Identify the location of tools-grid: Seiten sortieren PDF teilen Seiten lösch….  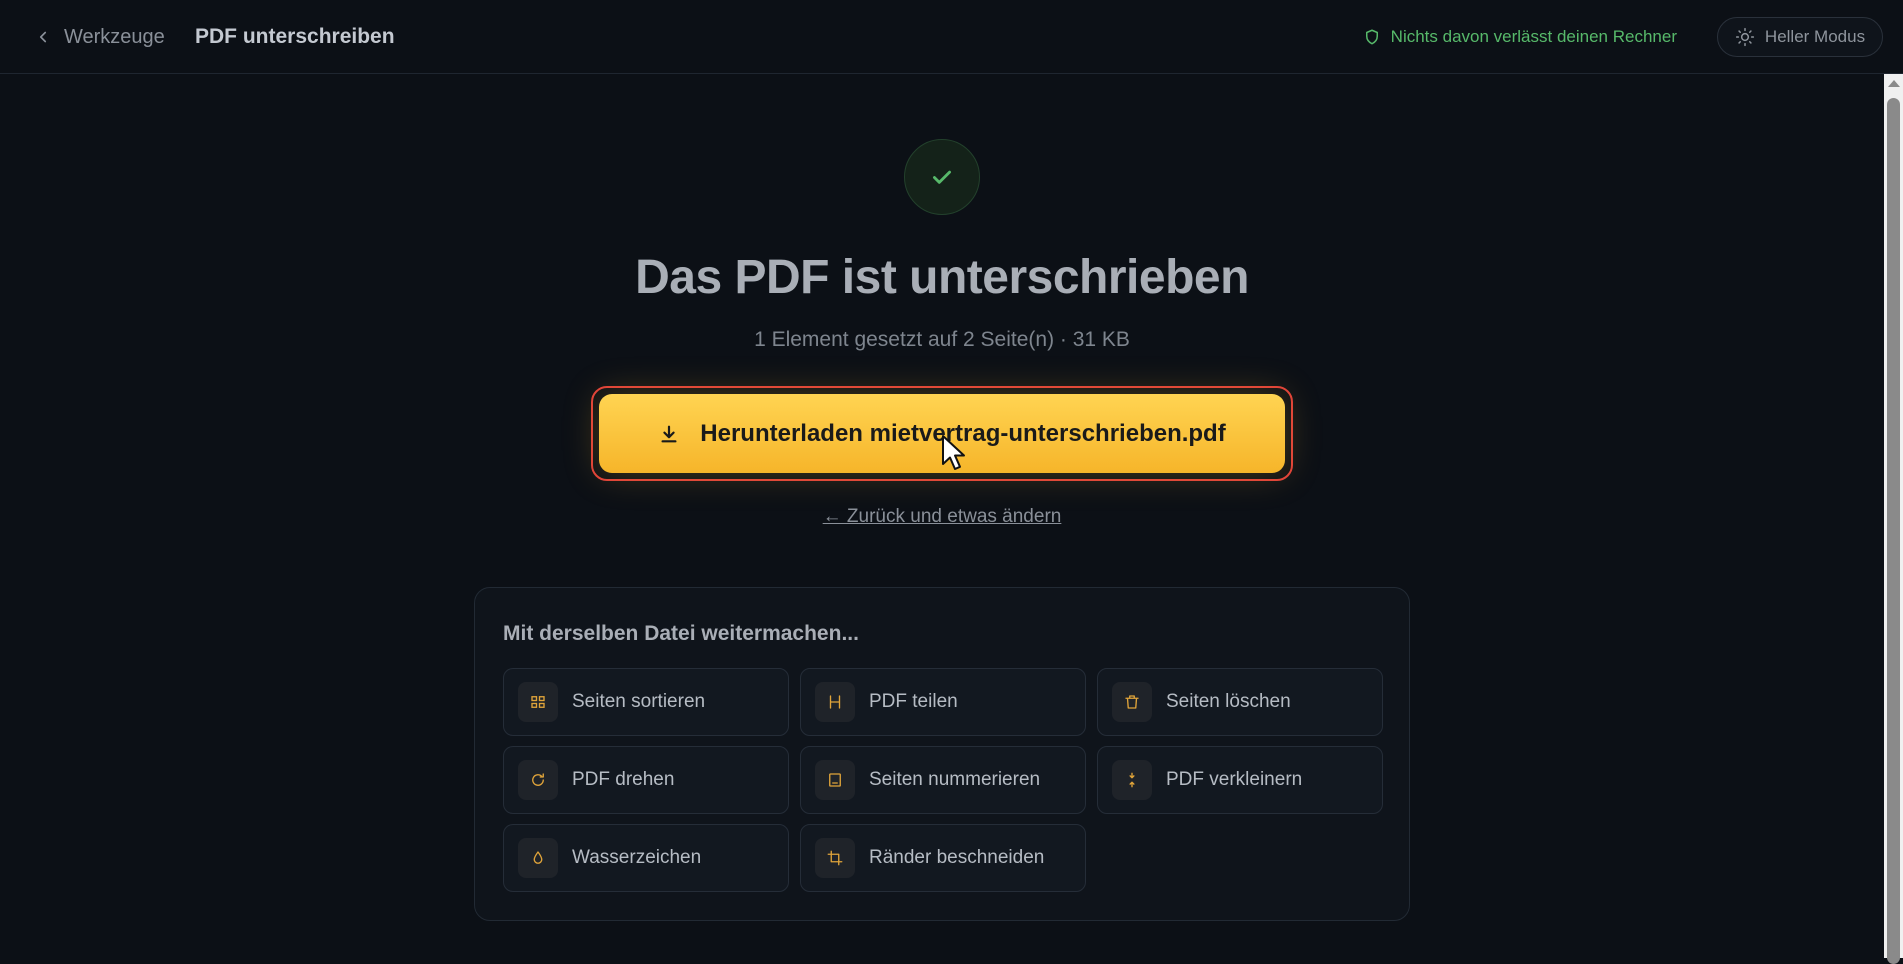
(943, 780).